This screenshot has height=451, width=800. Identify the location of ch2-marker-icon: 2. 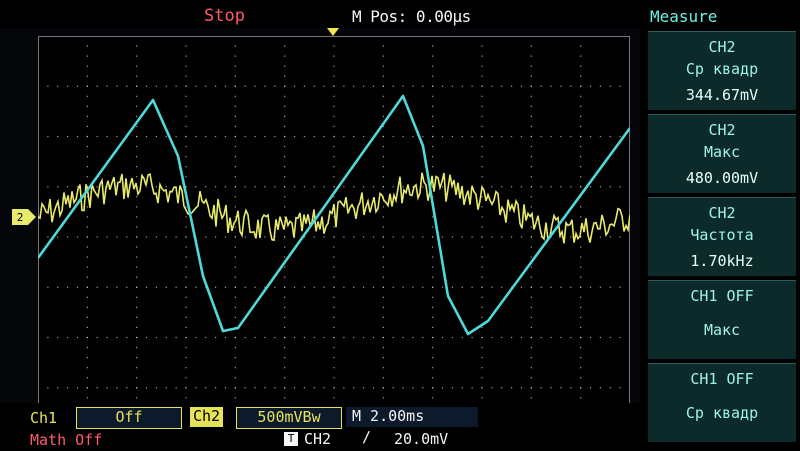
(24, 217).